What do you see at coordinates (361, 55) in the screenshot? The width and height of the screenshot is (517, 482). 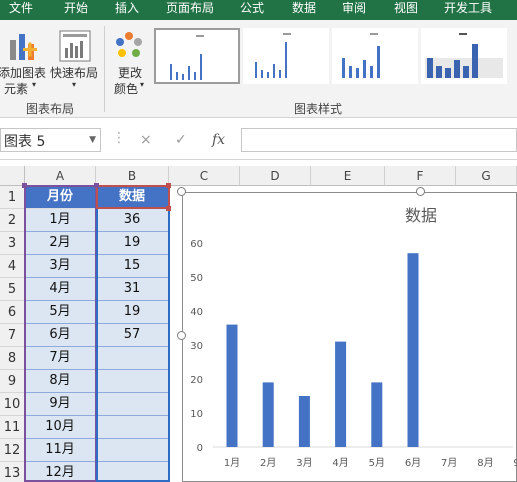 I see `chart-style-preview-icon` at bounding box center [361, 55].